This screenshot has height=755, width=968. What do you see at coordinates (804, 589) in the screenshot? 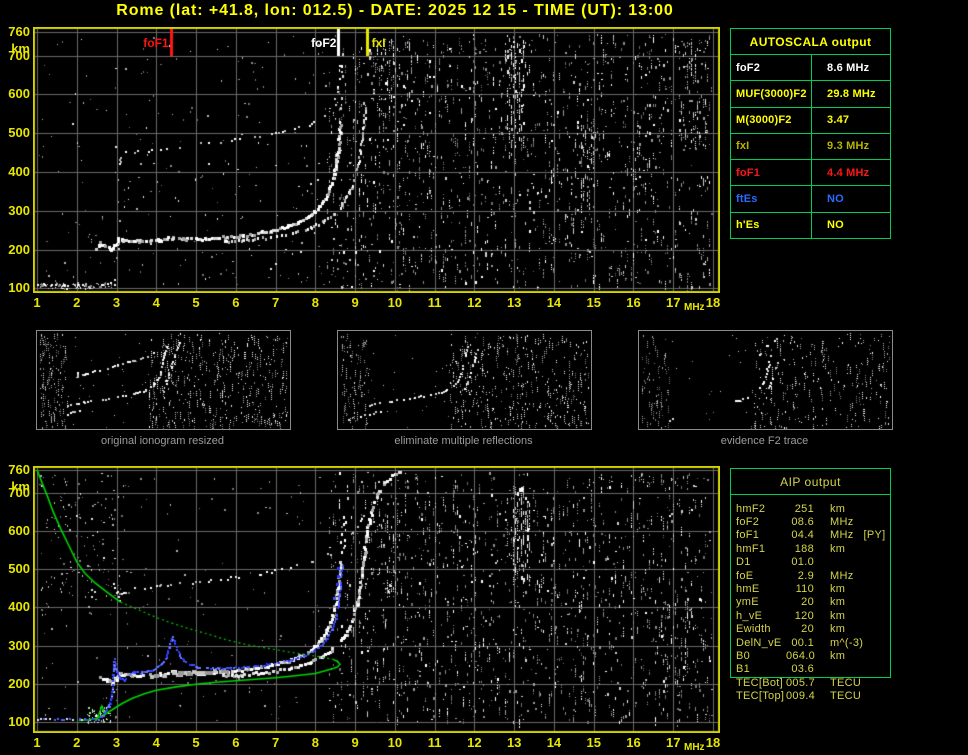
I see `parameter-value: 110` at bounding box center [804, 589].